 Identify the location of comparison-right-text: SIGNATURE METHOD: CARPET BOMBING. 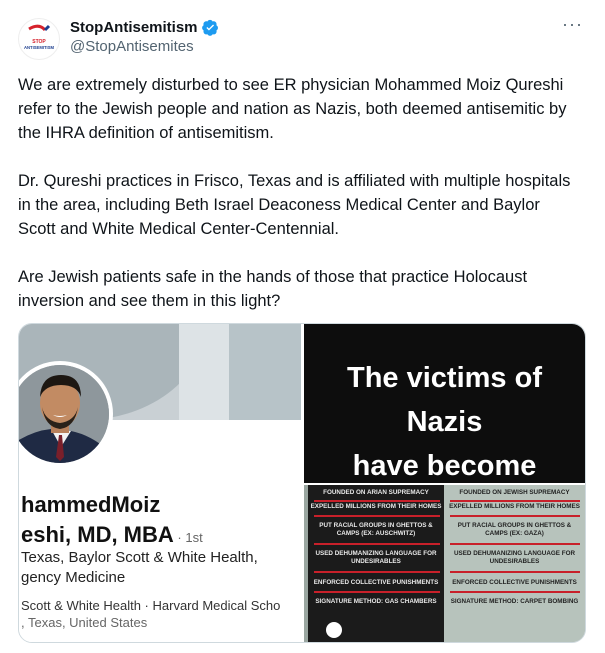
(514, 601).